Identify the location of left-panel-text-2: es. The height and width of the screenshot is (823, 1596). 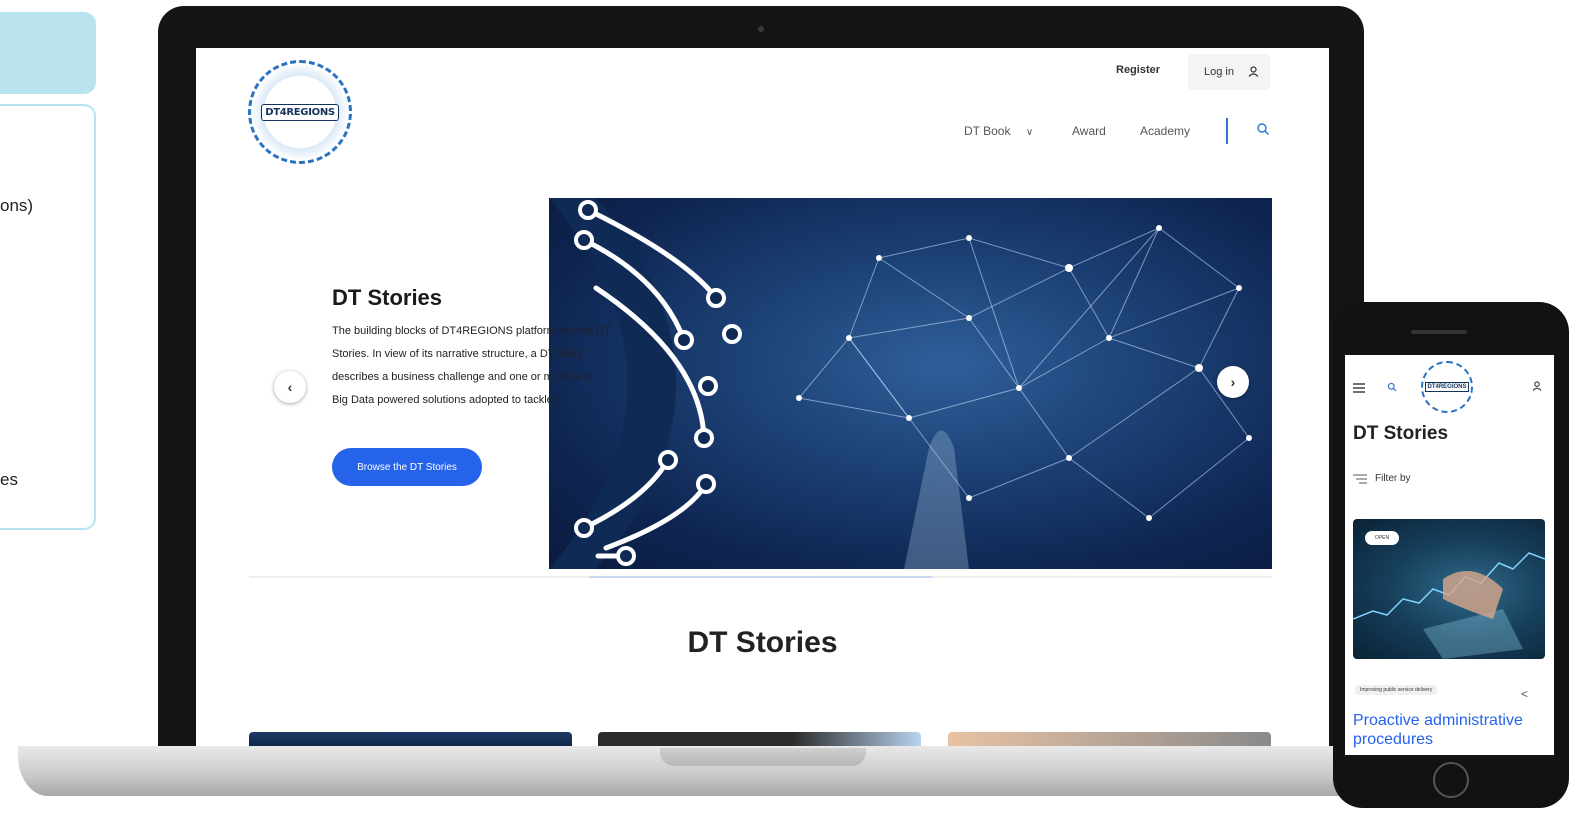
(9, 479).